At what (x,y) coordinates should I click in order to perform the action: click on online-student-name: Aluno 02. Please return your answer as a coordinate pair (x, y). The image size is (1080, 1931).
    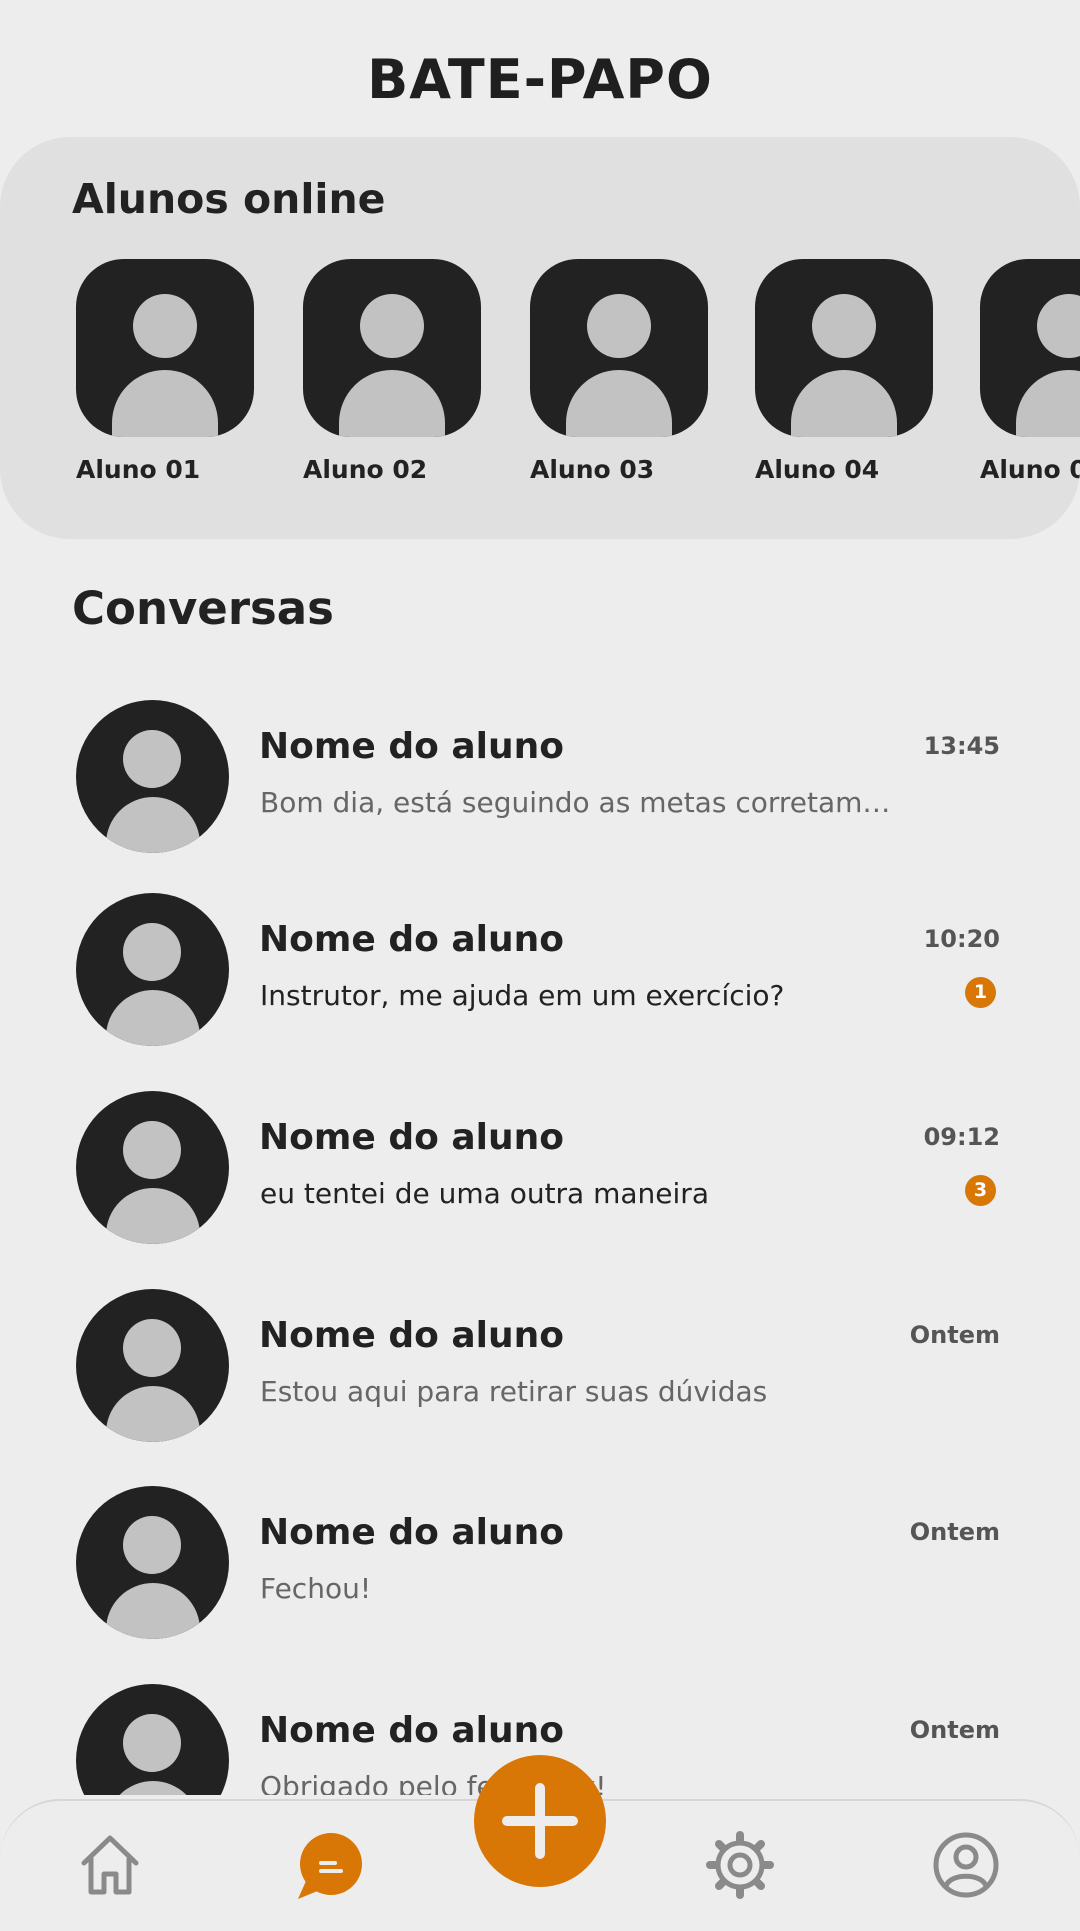
    Looking at the image, I should click on (365, 469).